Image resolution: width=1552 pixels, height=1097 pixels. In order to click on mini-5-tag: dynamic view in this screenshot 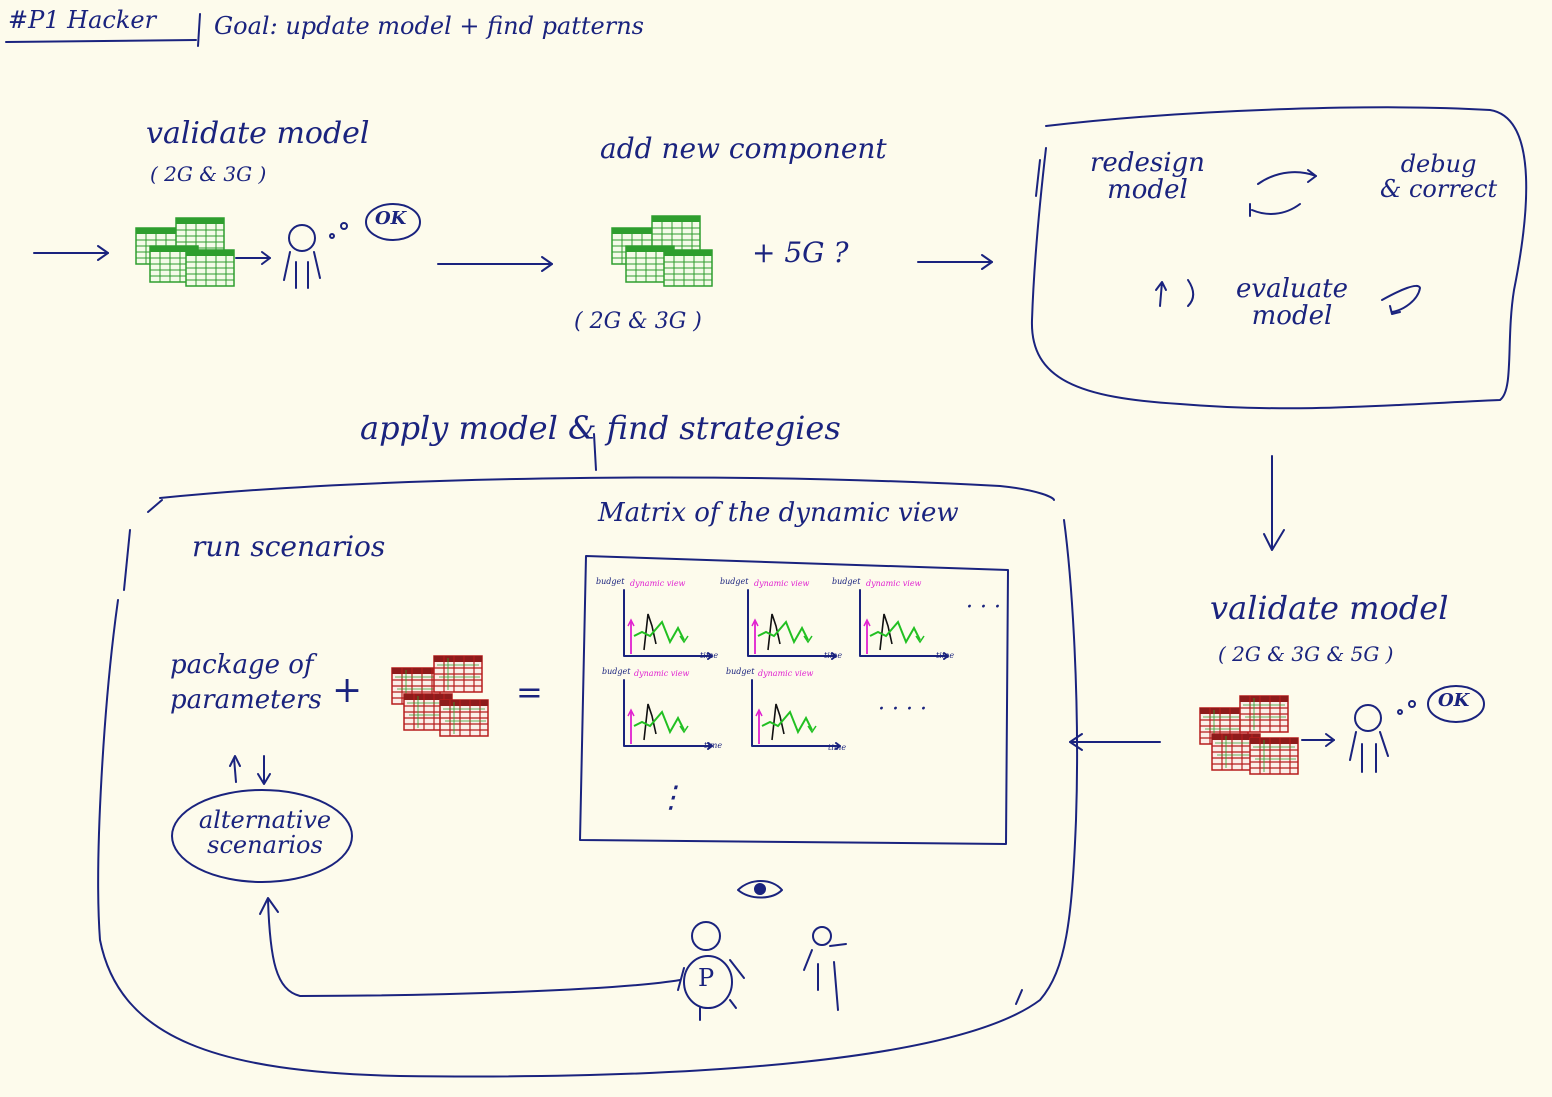, I will do `click(786, 673)`.